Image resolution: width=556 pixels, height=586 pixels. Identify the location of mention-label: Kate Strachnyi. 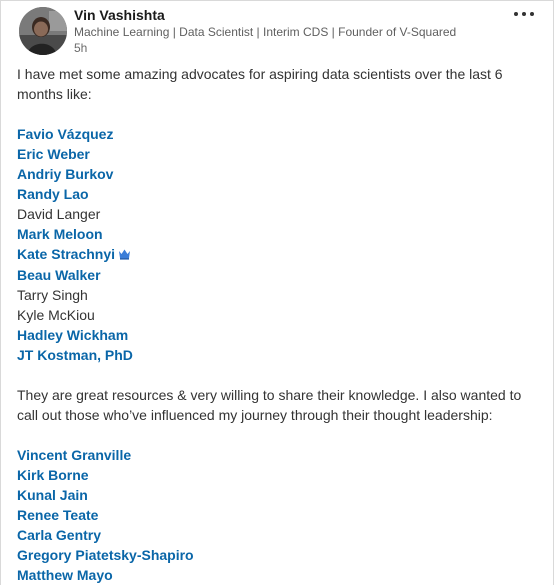
(66, 254).